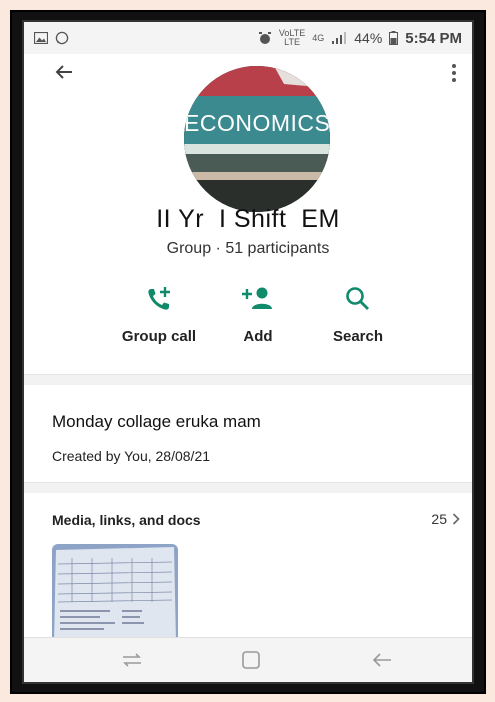 This screenshot has height=702, width=495. What do you see at coordinates (159, 298) in the screenshot?
I see `add-call-icon` at bounding box center [159, 298].